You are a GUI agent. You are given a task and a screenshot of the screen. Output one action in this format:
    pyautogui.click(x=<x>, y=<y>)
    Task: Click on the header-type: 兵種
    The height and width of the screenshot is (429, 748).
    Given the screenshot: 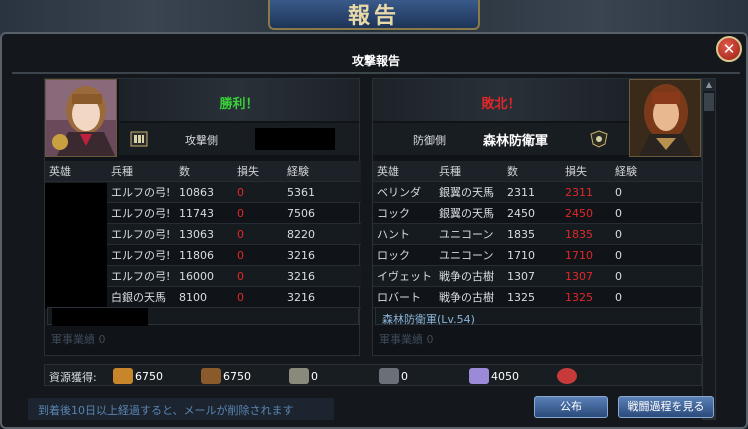 What is the action you would take?
    pyautogui.click(x=122, y=171)
    